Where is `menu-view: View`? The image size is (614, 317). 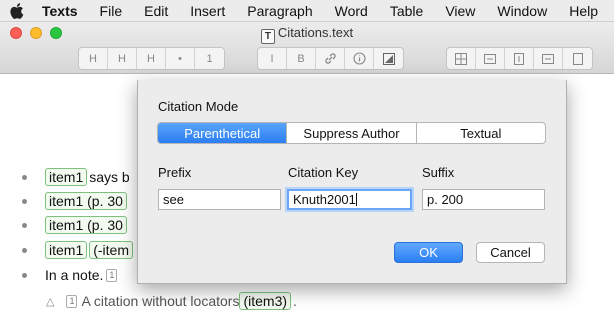 menu-view: View is located at coordinates (460, 11).